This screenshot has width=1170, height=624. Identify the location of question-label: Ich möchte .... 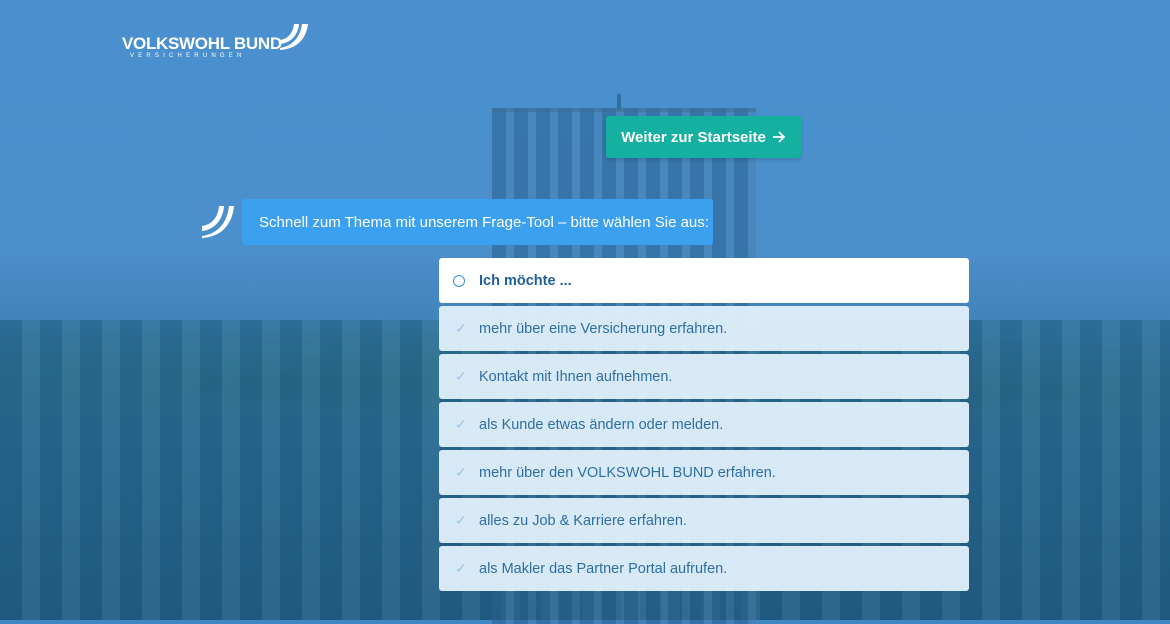
(525, 280).